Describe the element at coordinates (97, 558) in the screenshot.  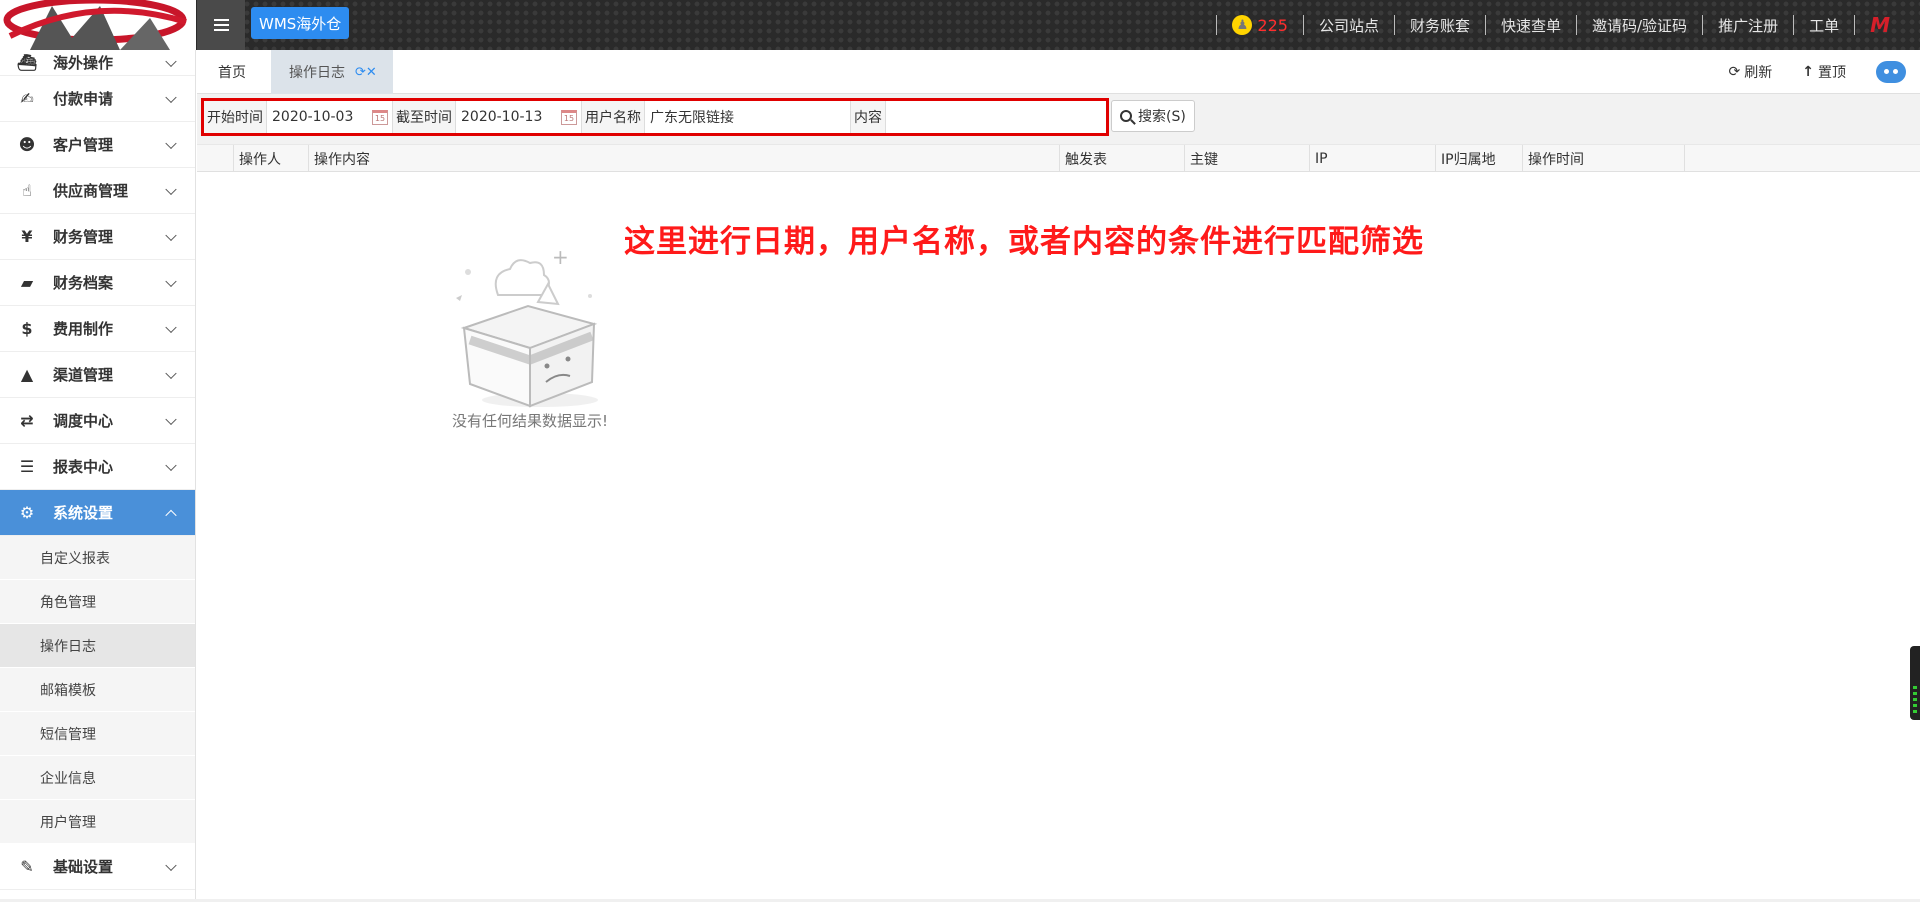
I see `sidebar-subitem-custom-report: 自定义报表` at that location.